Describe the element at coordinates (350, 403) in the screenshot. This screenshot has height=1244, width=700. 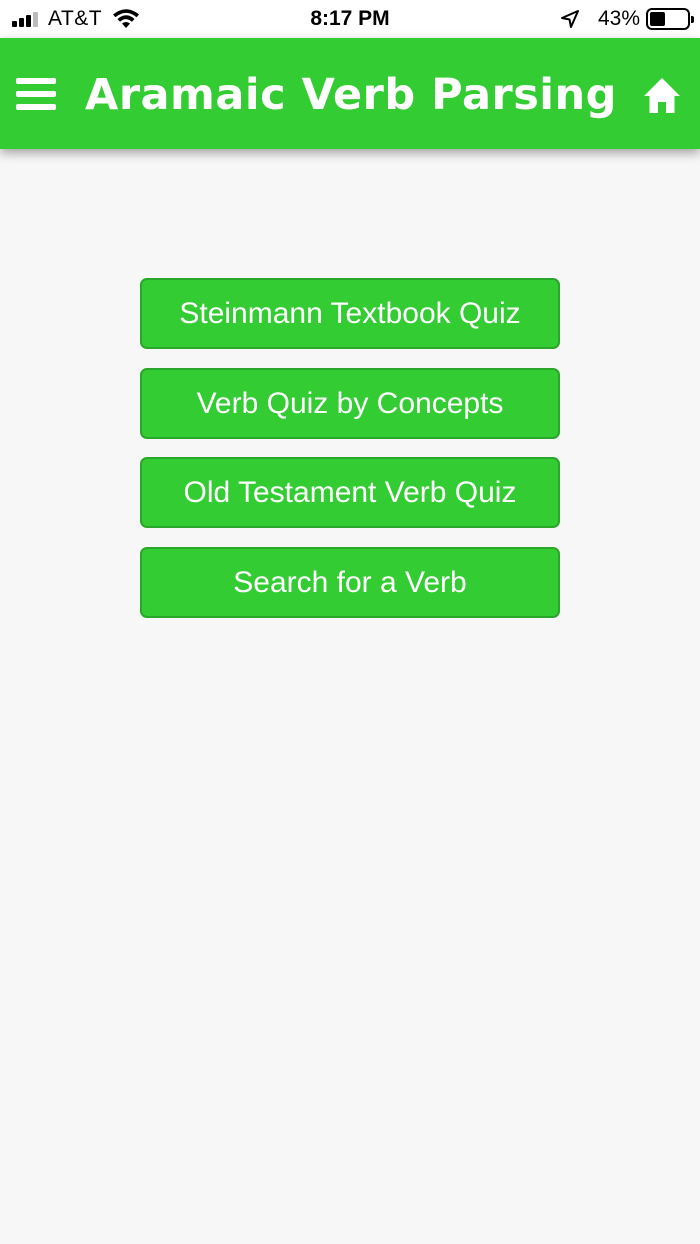
I see `verb-quiz-by-concepts-button: Verb Quiz by Concepts` at that location.